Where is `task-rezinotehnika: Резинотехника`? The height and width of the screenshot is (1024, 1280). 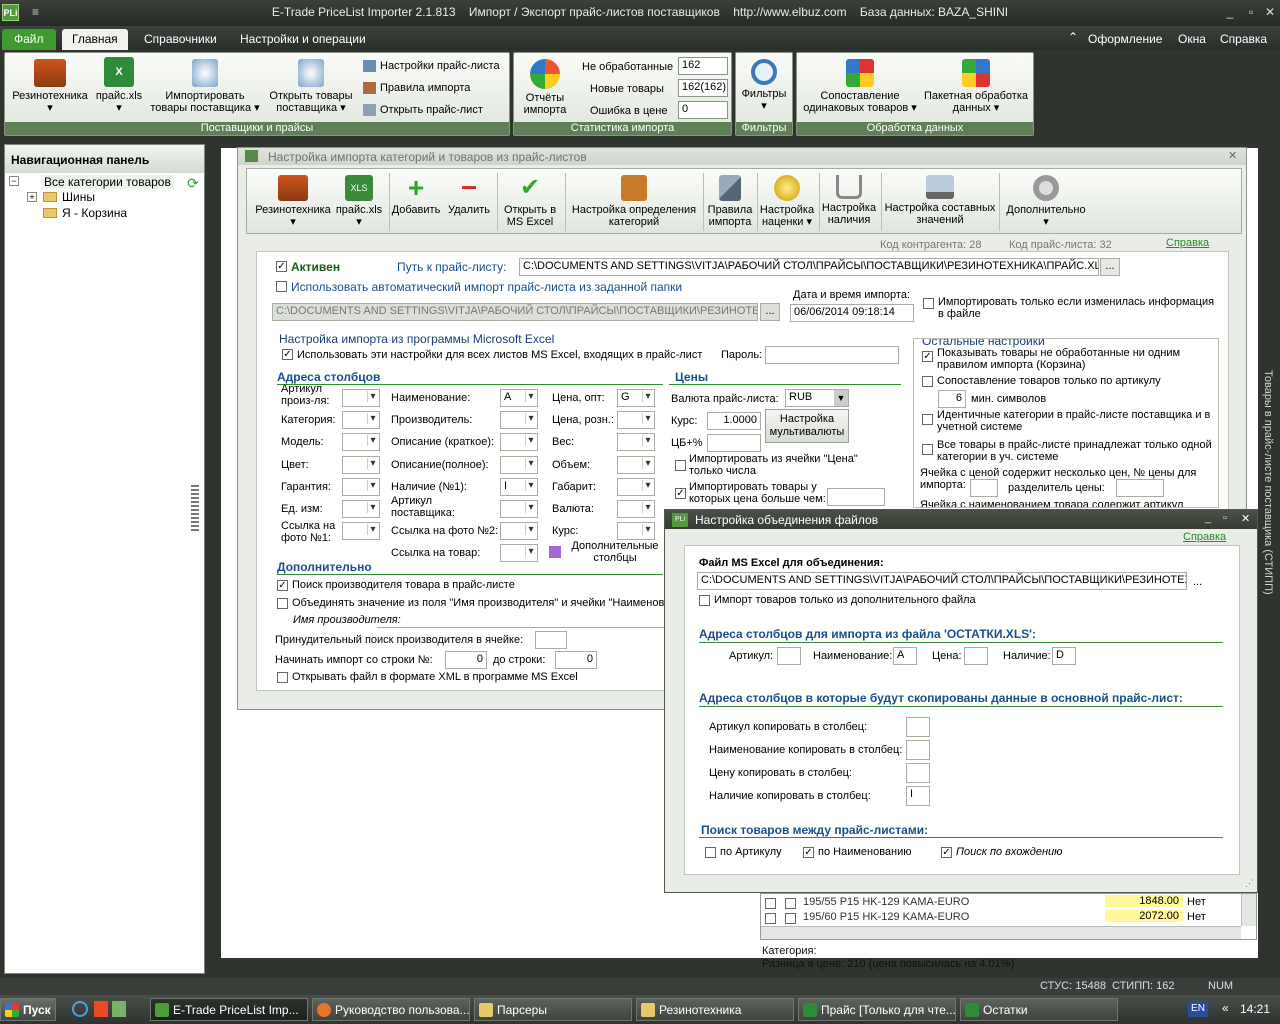
task-rezinotehnika: Резинотехника is located at coordinates (715, 1009).